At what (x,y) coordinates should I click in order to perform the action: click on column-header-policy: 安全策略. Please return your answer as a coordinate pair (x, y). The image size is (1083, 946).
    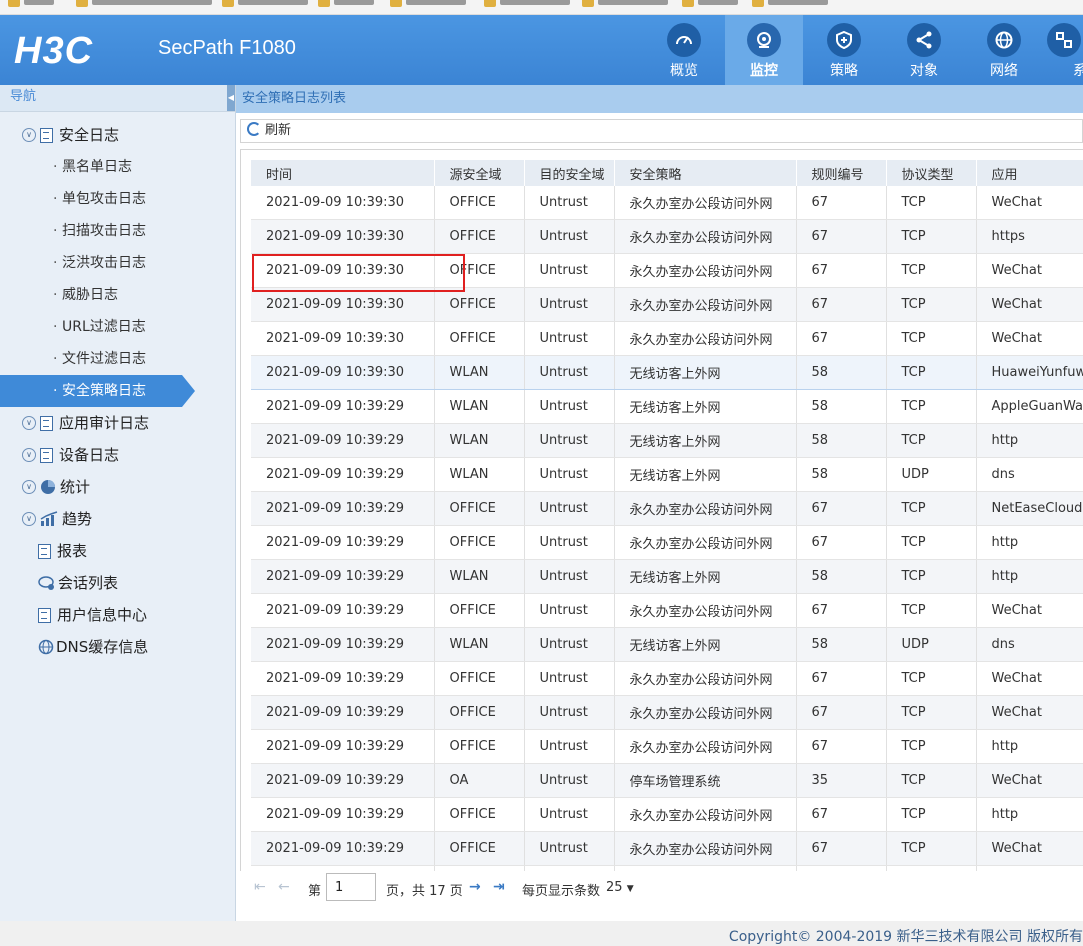
    Looking at the image, I should click on (705, 173).